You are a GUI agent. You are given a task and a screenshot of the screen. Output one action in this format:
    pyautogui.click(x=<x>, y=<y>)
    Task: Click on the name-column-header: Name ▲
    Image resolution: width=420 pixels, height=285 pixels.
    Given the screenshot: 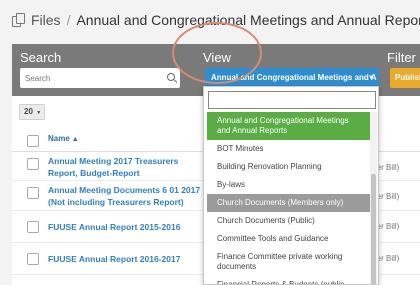 What is the action you would take?
    pyautogui.click(x=63, y=138)
    